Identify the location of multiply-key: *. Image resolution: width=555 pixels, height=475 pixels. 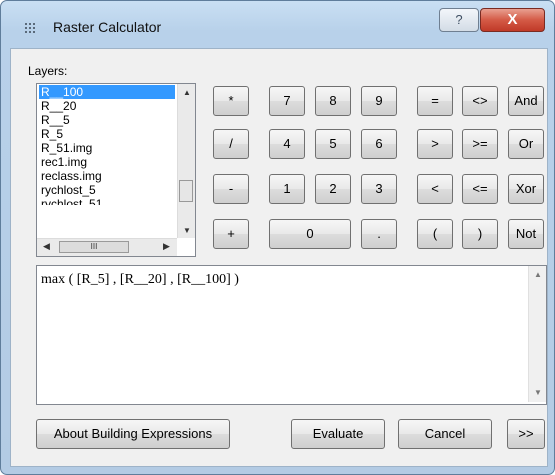
(231, 101).